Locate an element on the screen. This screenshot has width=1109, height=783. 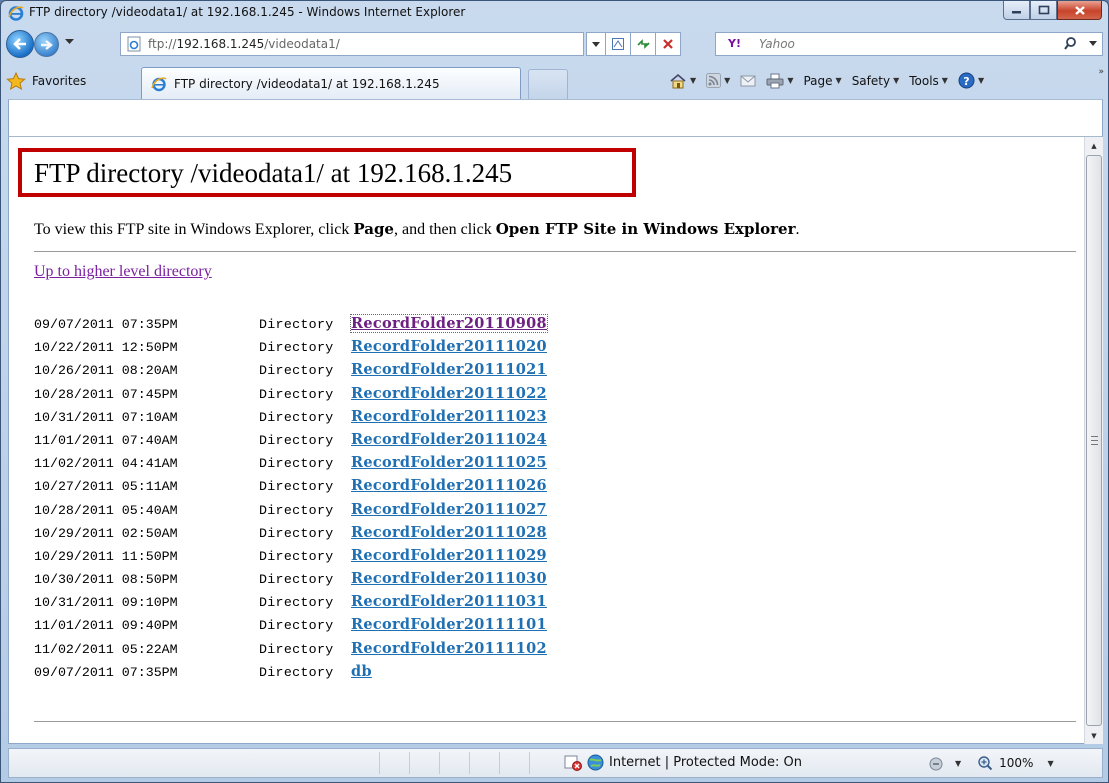
refresh-icon is located at coordinates (643, 44).